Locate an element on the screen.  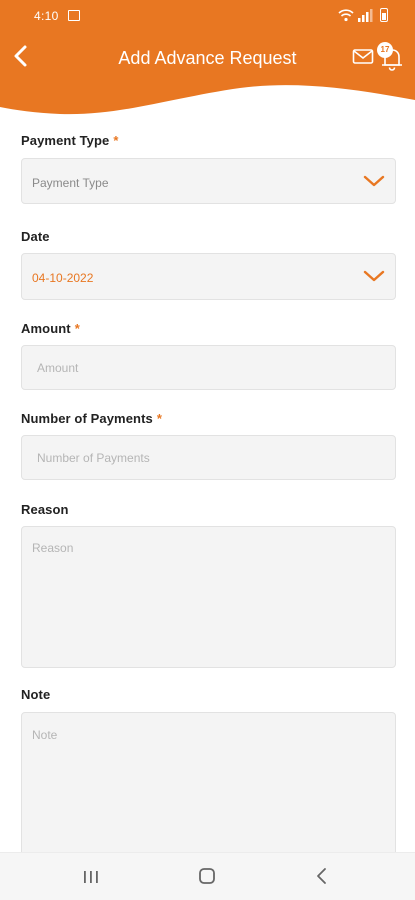
date-value: 04-10-2022 is located at coordinates (63, 278).